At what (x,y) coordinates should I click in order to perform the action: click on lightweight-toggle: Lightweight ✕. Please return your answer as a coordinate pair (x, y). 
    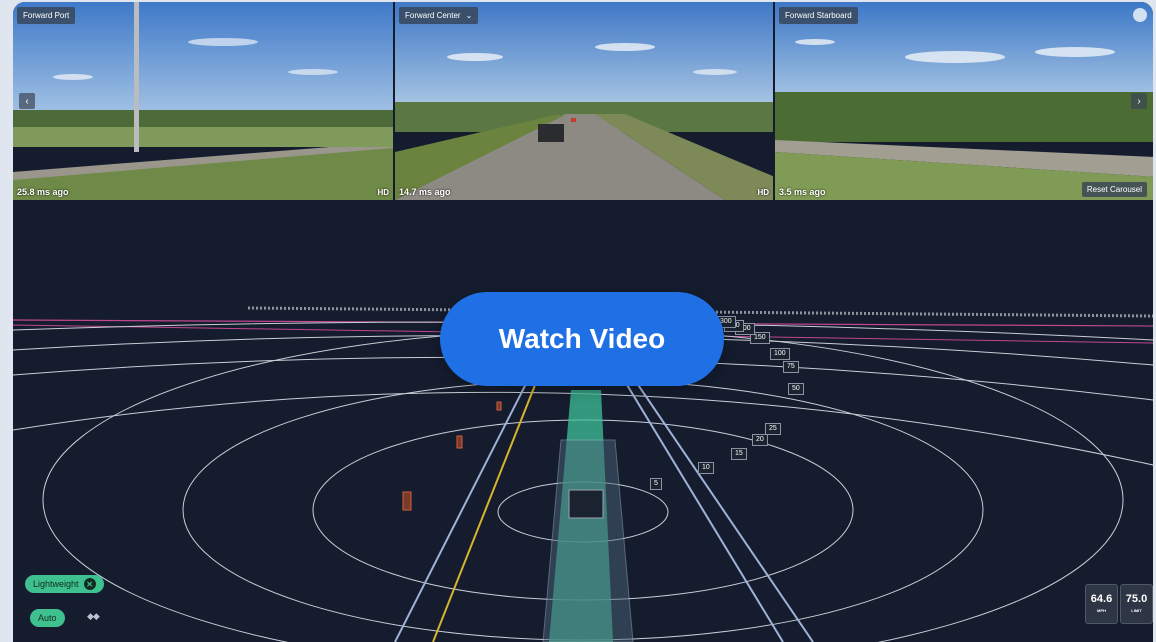
    Looking at the image, I should click on (64, 584).